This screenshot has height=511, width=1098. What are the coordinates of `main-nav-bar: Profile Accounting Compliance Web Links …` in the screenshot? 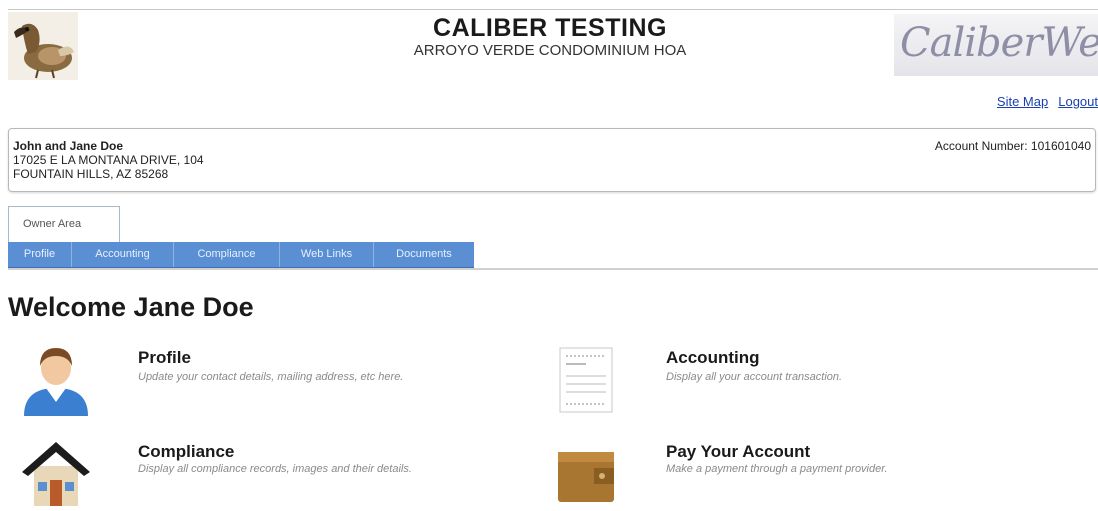 It's located at (241, 255).